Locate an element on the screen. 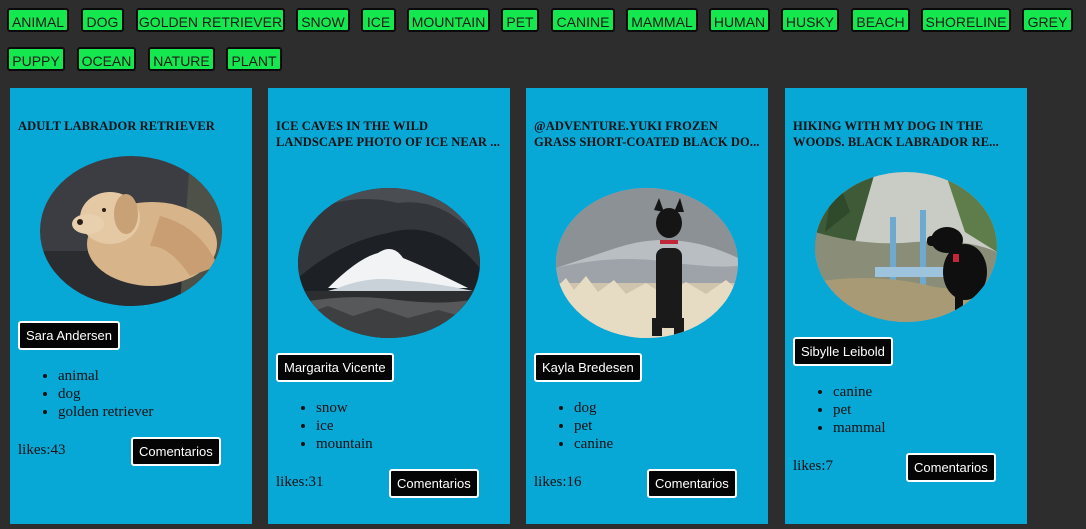 This screenshot has height=529, width=1086. tag-button-human: HUMAN is located at coordinates (739, 20).